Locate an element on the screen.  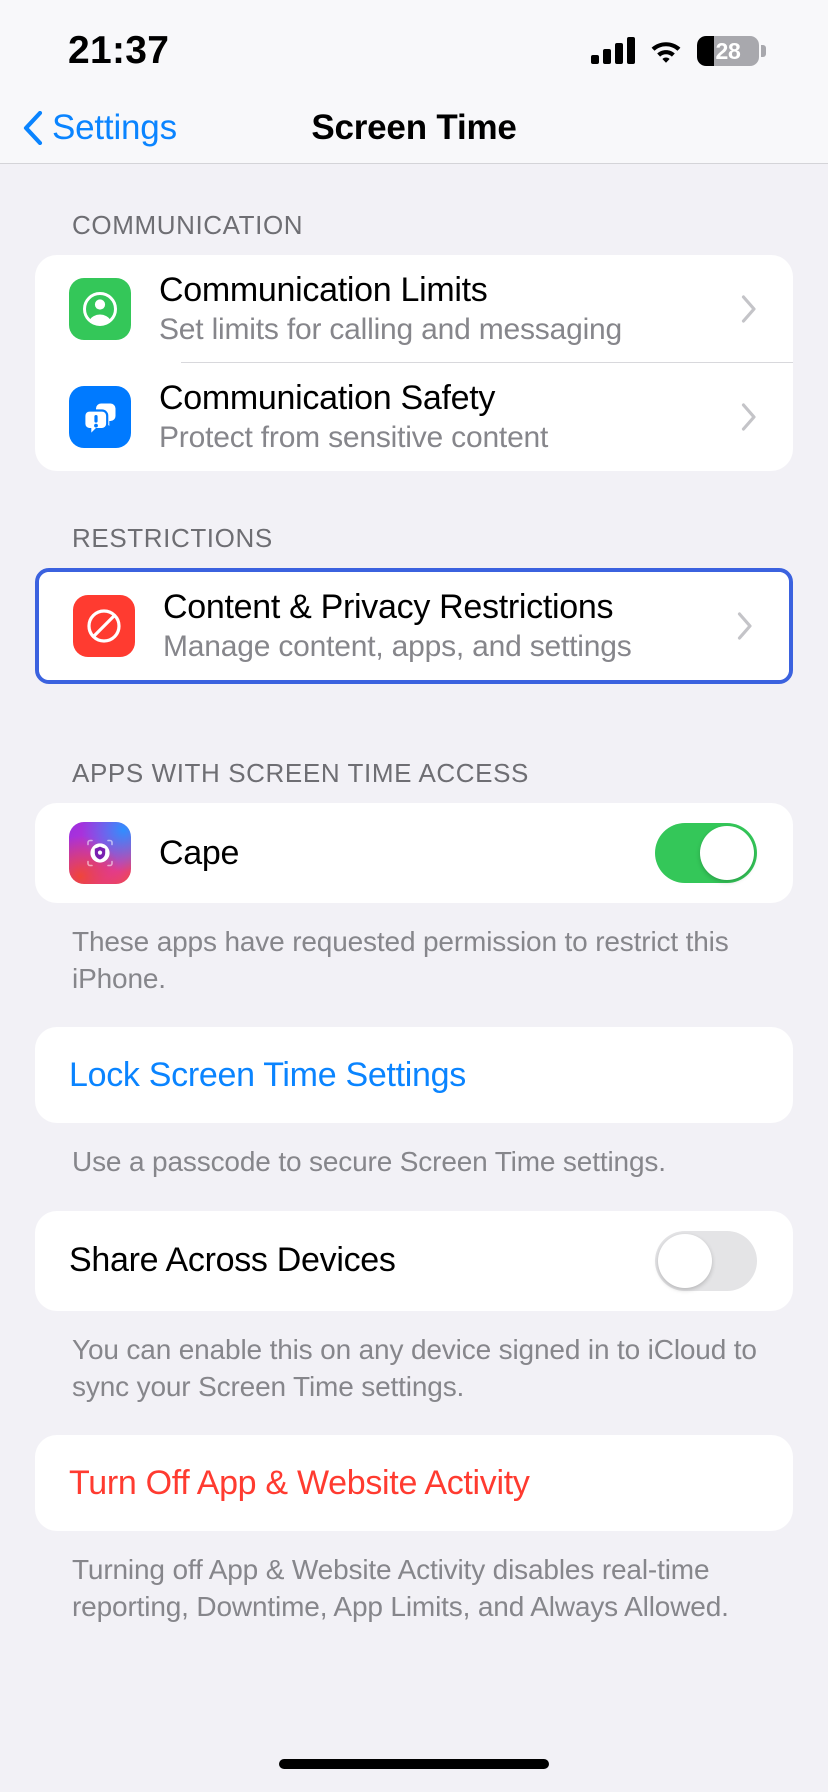
row-title: Communication Safety is located at coordinates (327, 398).